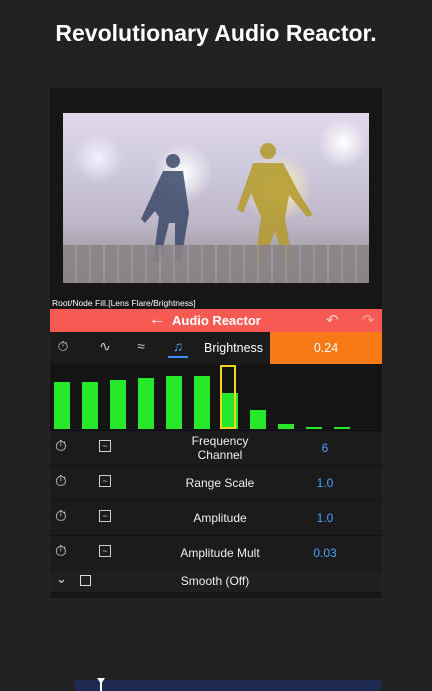 The image size is (432, 691). Describe the element at coordinates (220, 553) in the screenshot. I see `param-label: Amplitude Mult` at that location.